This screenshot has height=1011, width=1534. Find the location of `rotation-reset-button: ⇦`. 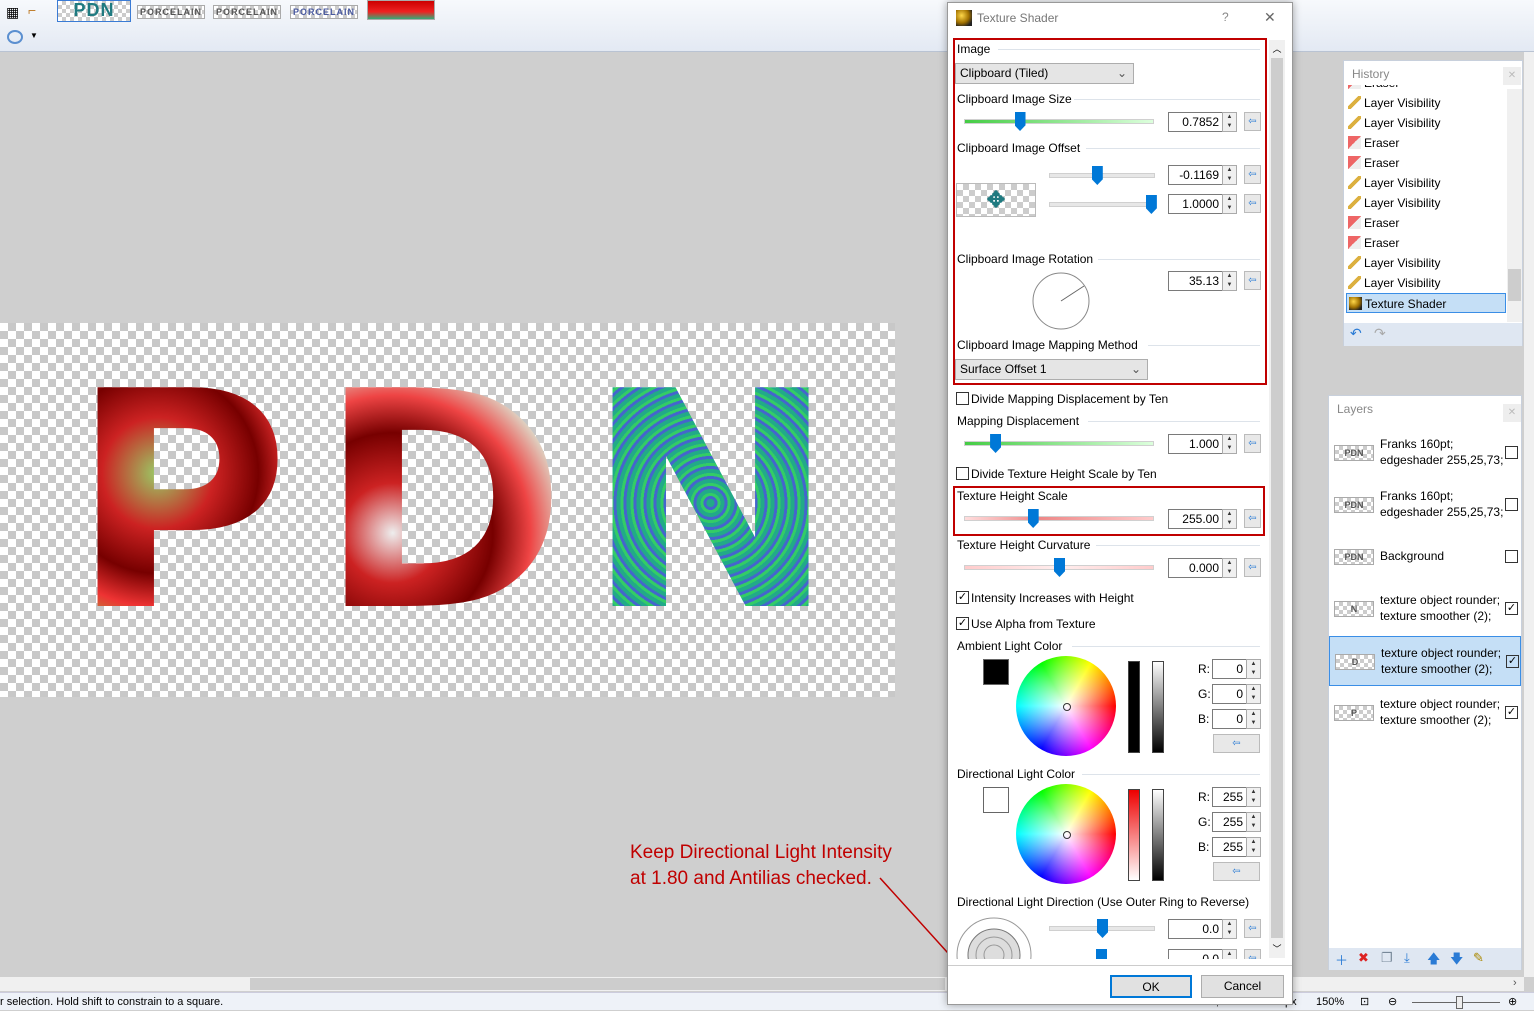

rotation-reset-button: ⇦ is located at coordinates (1252, 280).